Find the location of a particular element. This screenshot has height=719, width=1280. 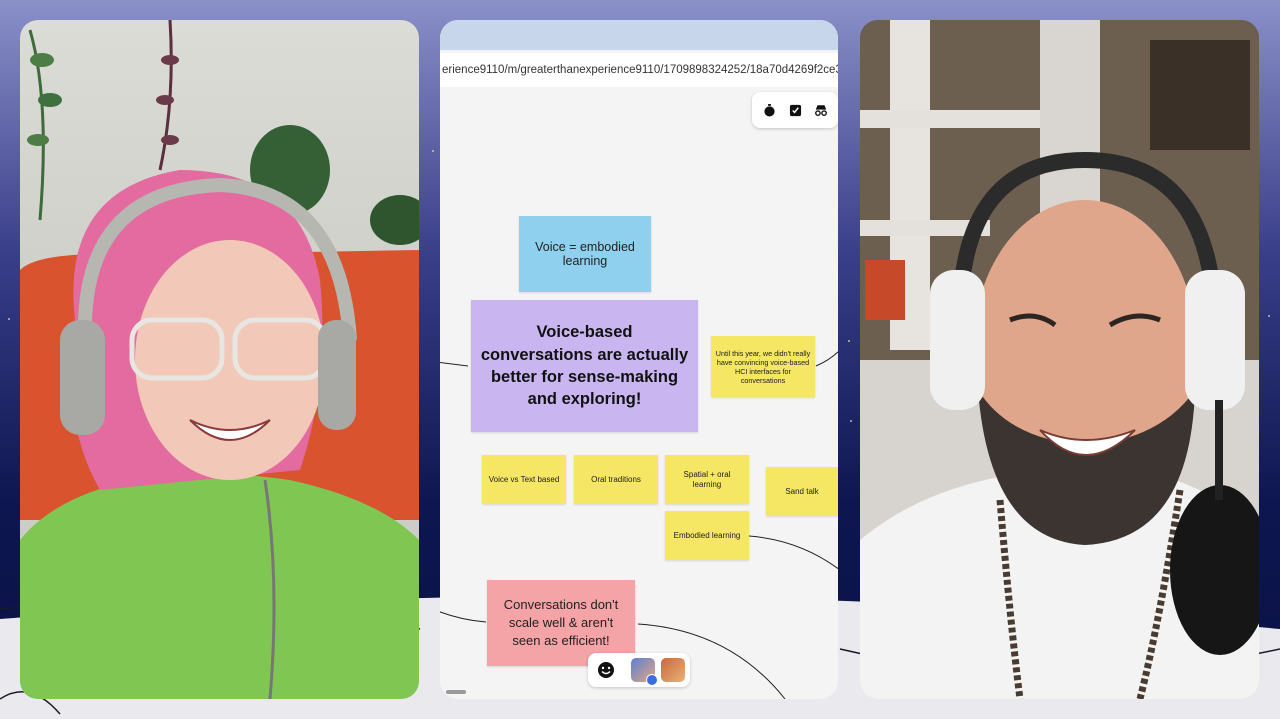

note-sand-talk: Sand talk is located at coordinates (802, 491).